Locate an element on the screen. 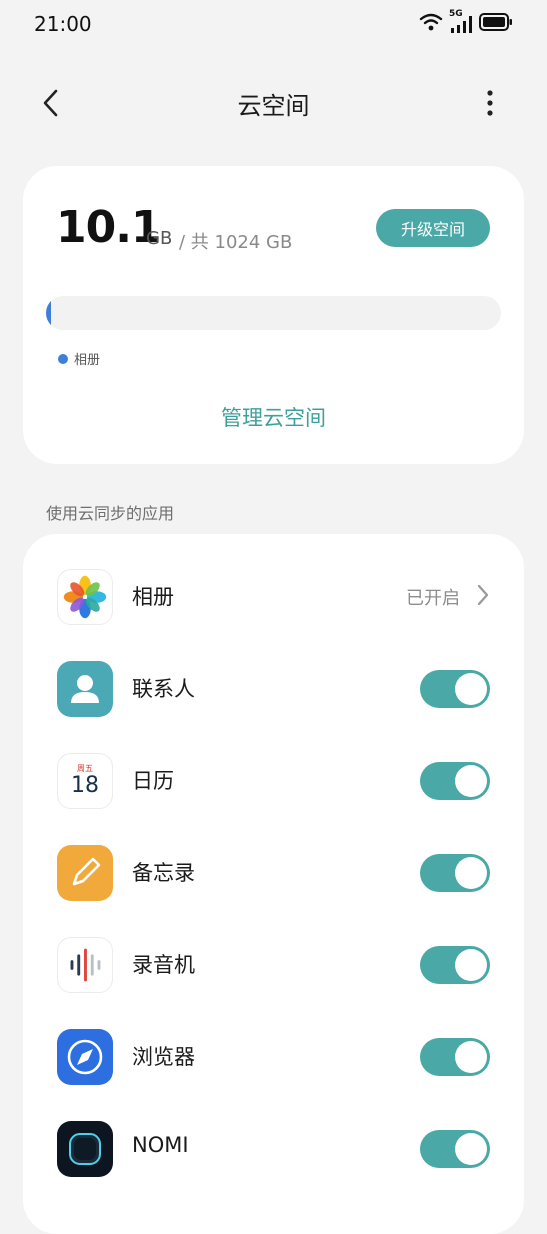  calendar-day: 18 is located at coordinates (85, 785).